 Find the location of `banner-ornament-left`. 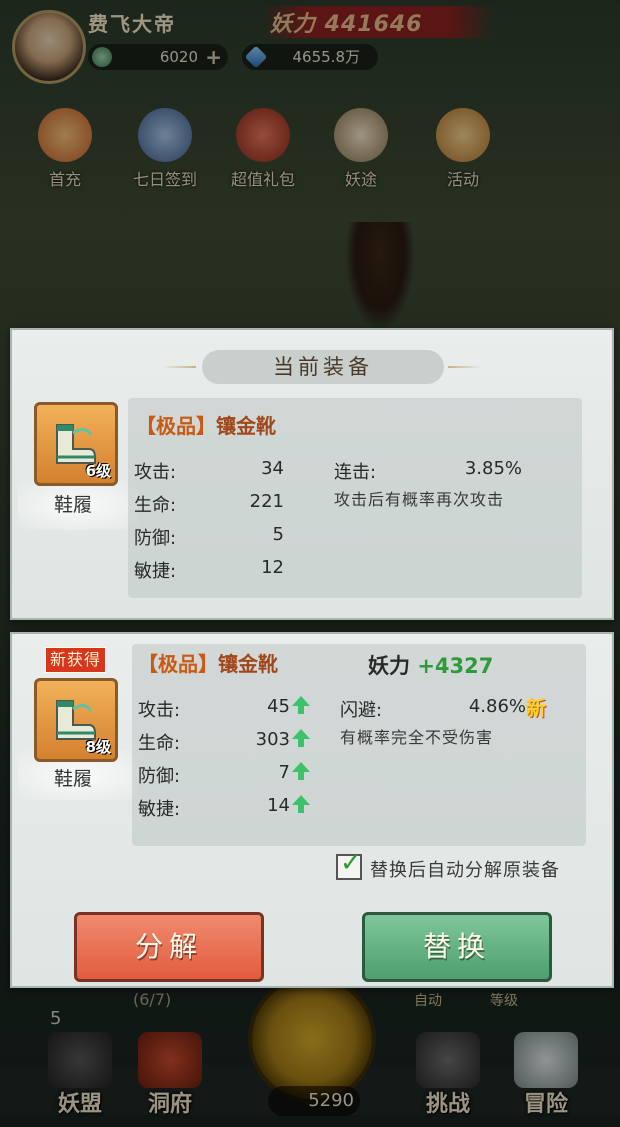

banner-ornament-left is located at coordinates (179, 367).